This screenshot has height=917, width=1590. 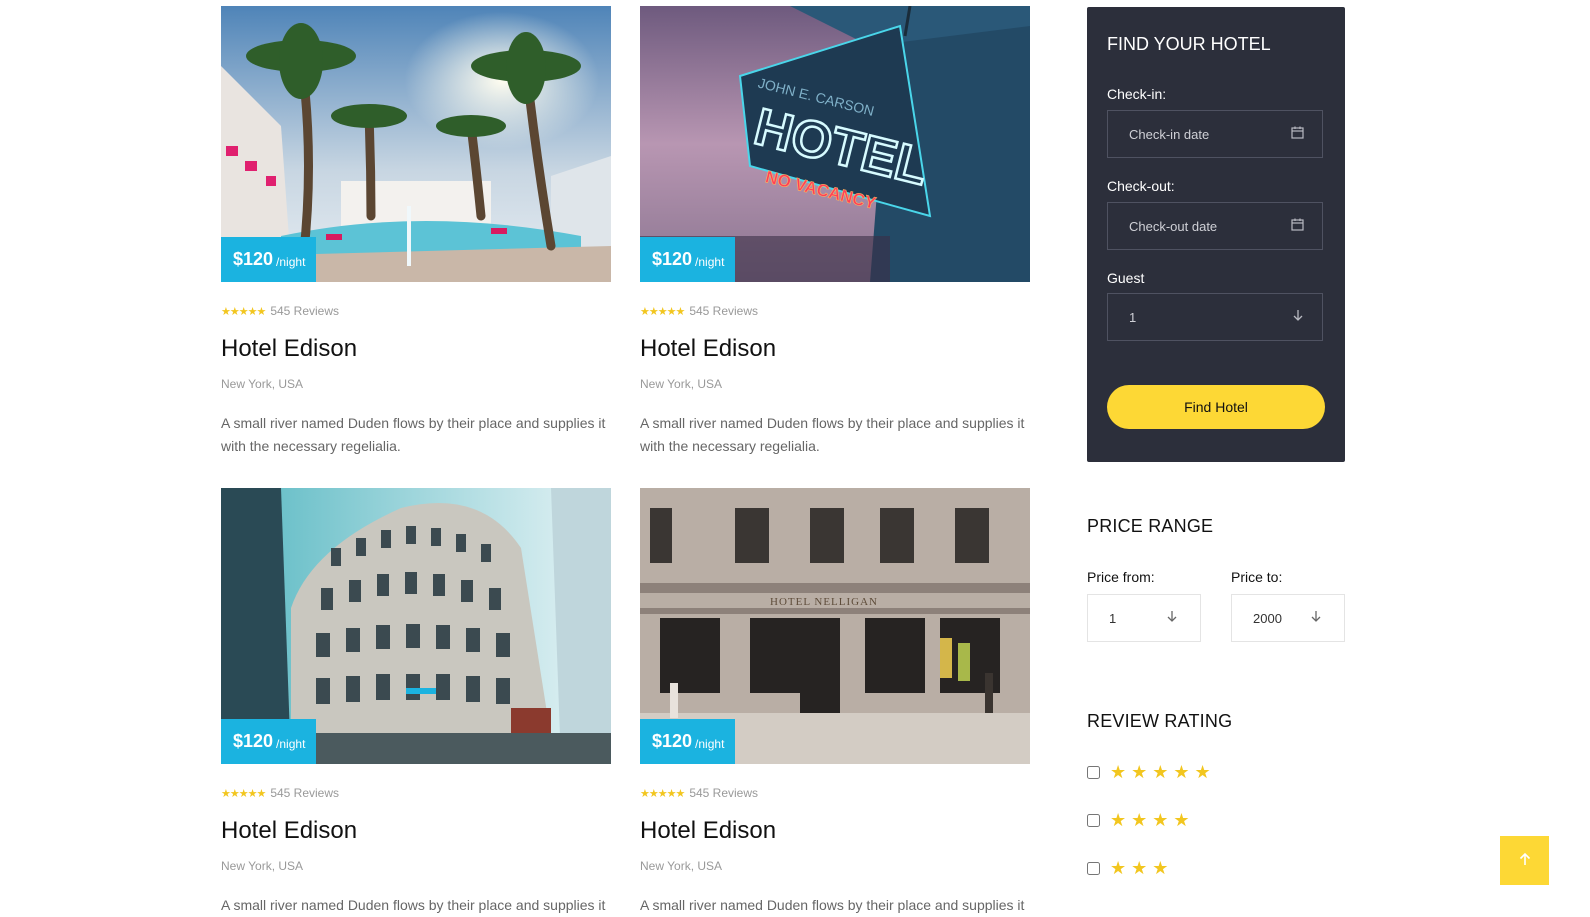 I want to click on price-range-title: PRICE RANGE, so click(x=1150, y=526).